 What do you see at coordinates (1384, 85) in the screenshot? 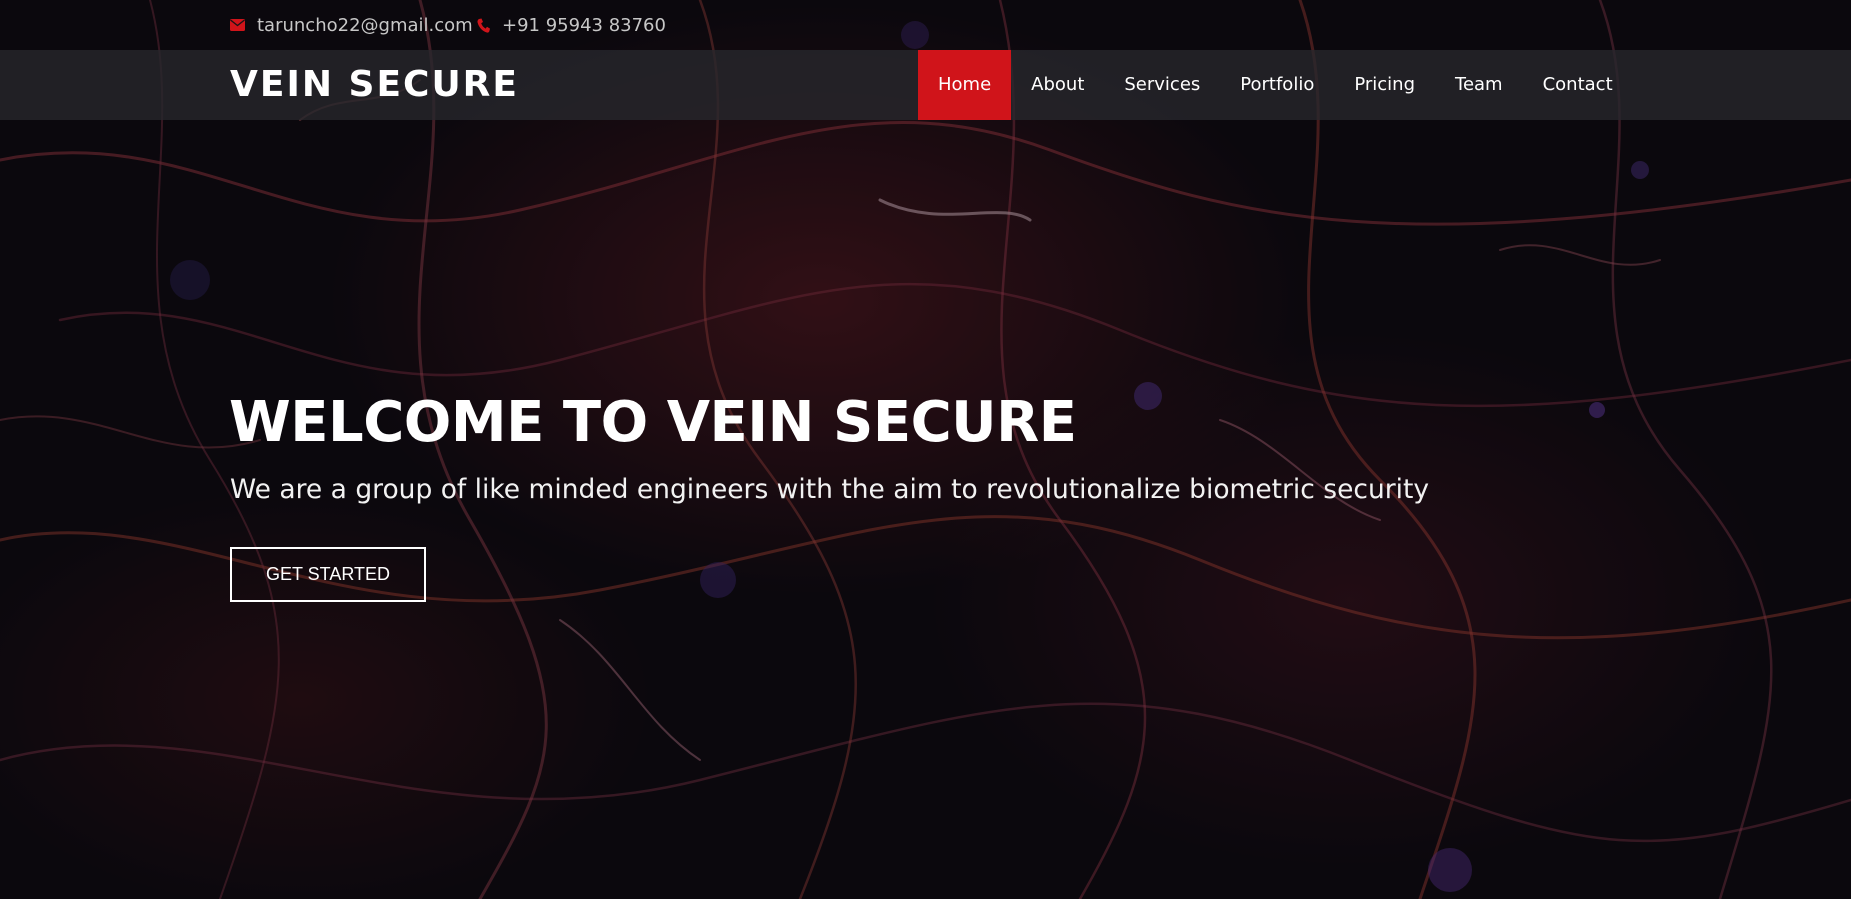
I see `nav-pricing: Pricing` at bounding box center [1384, 85].